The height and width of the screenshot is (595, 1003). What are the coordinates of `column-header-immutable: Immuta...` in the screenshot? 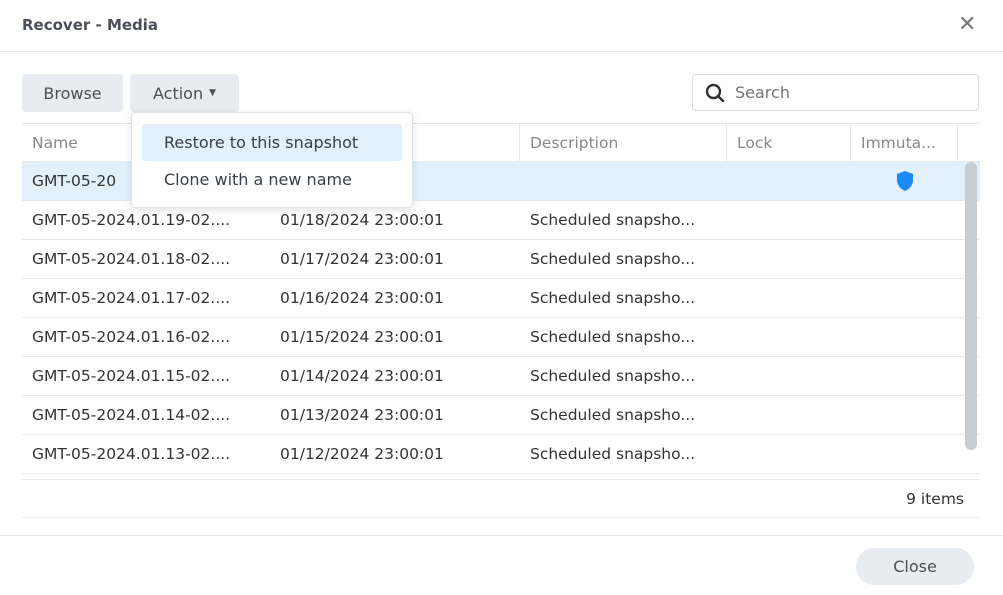 It's located at (904, 142).